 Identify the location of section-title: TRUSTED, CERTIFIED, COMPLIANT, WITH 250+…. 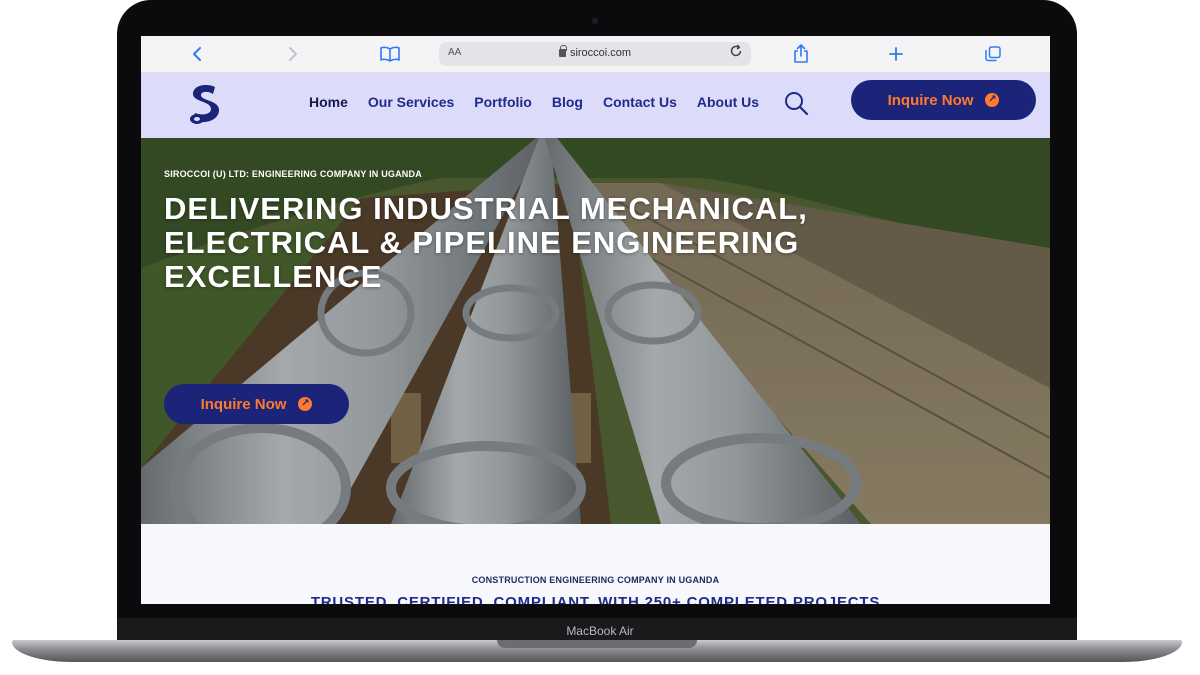
(595, 599).